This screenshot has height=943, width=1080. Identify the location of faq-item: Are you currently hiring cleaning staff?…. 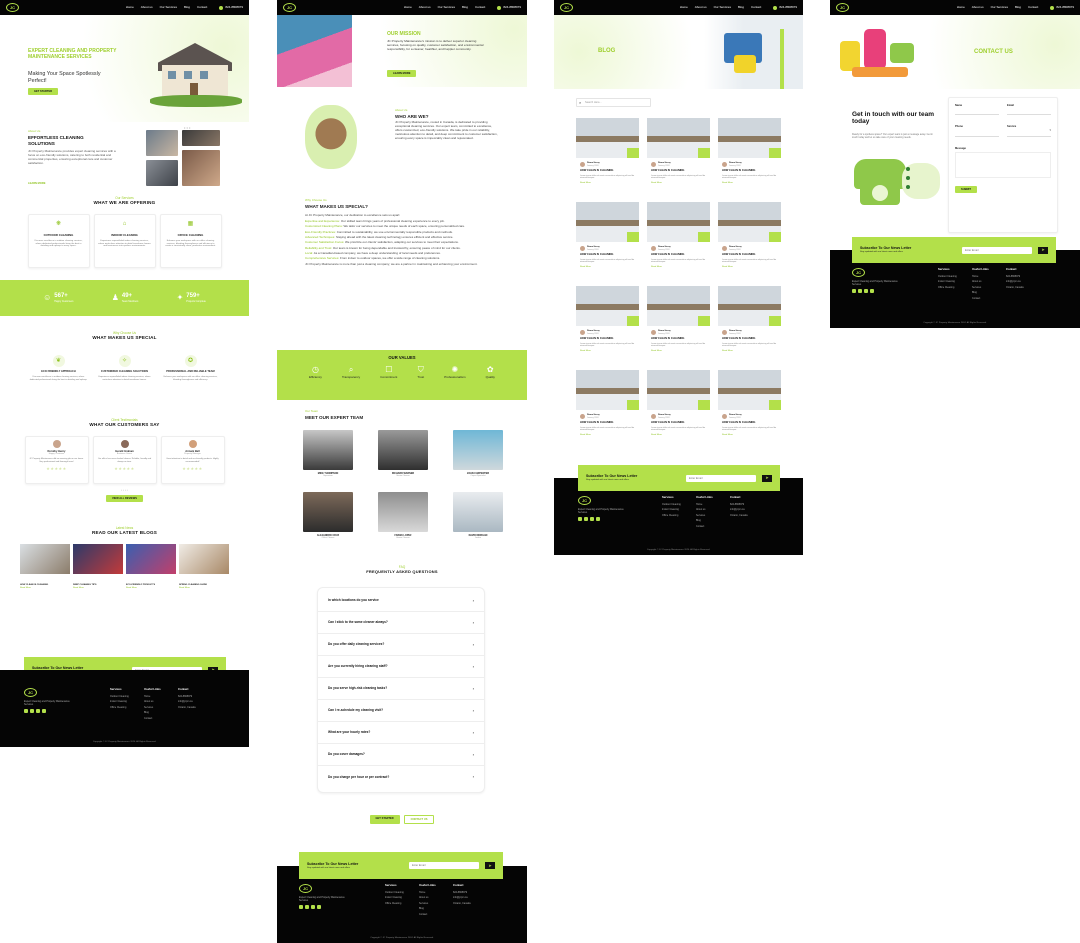
(401, 667).